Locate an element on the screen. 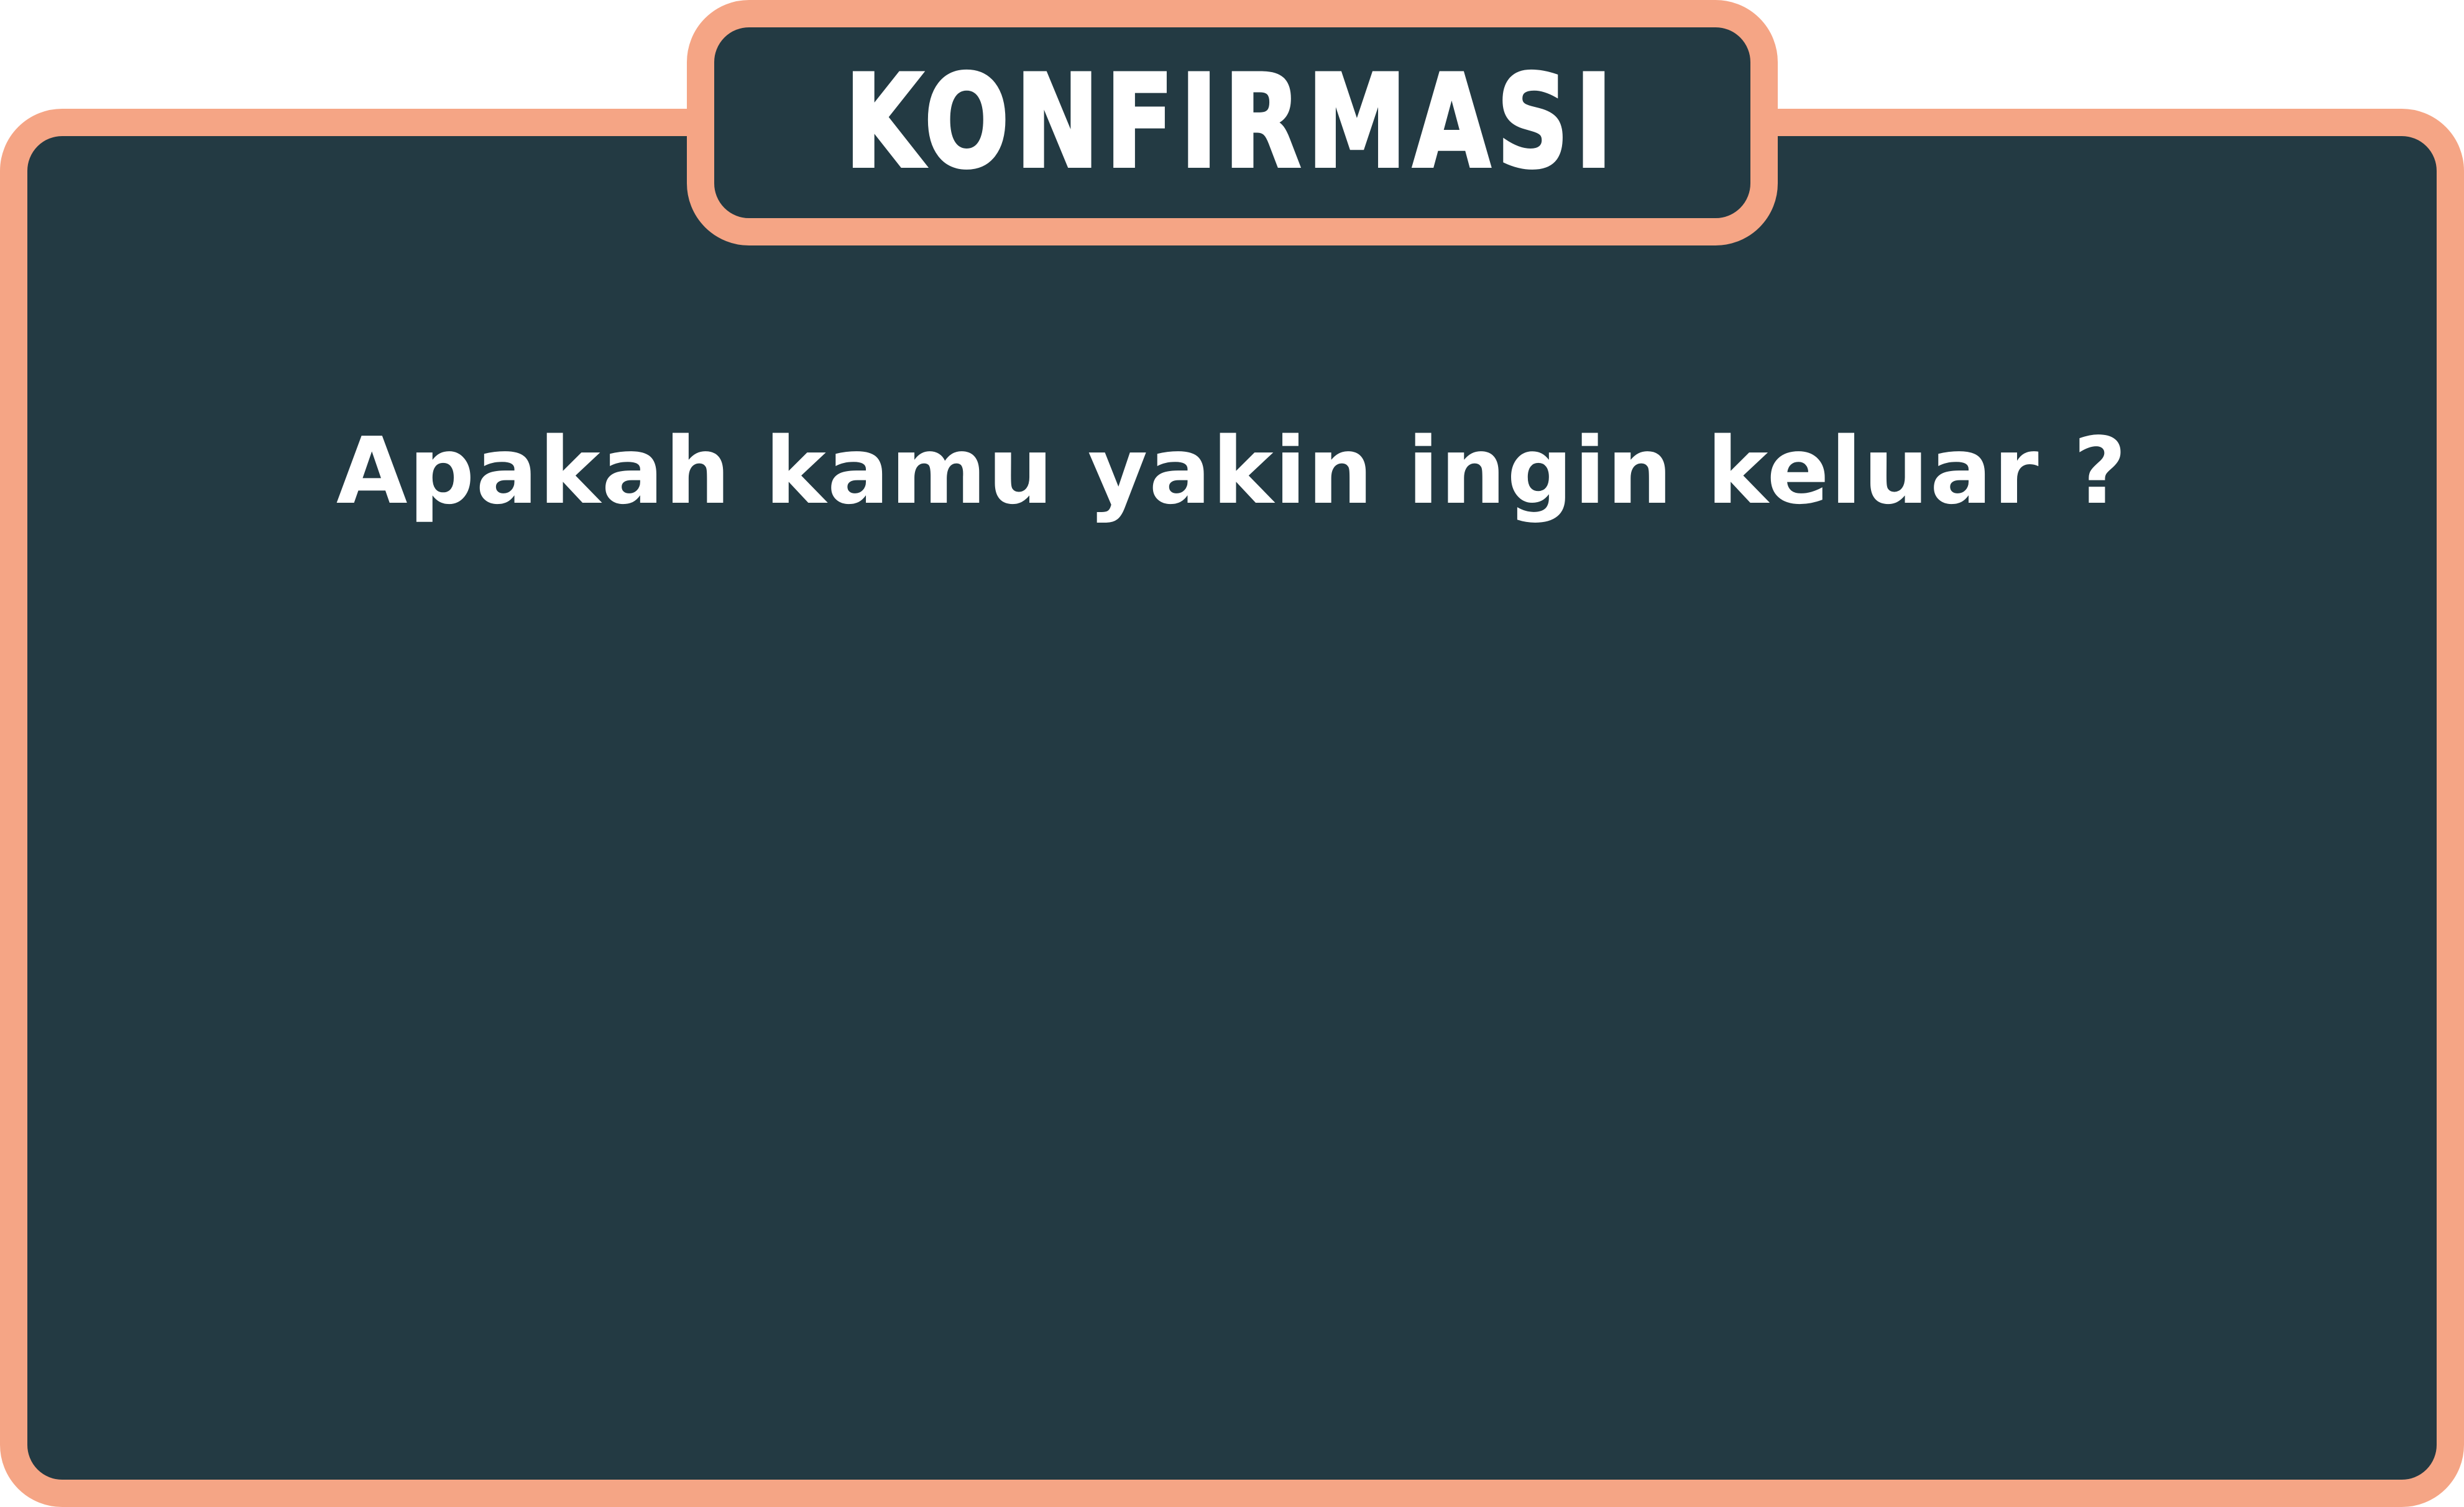  dialog-title: KONFIRMASI is located at coordinates (1232, 122).